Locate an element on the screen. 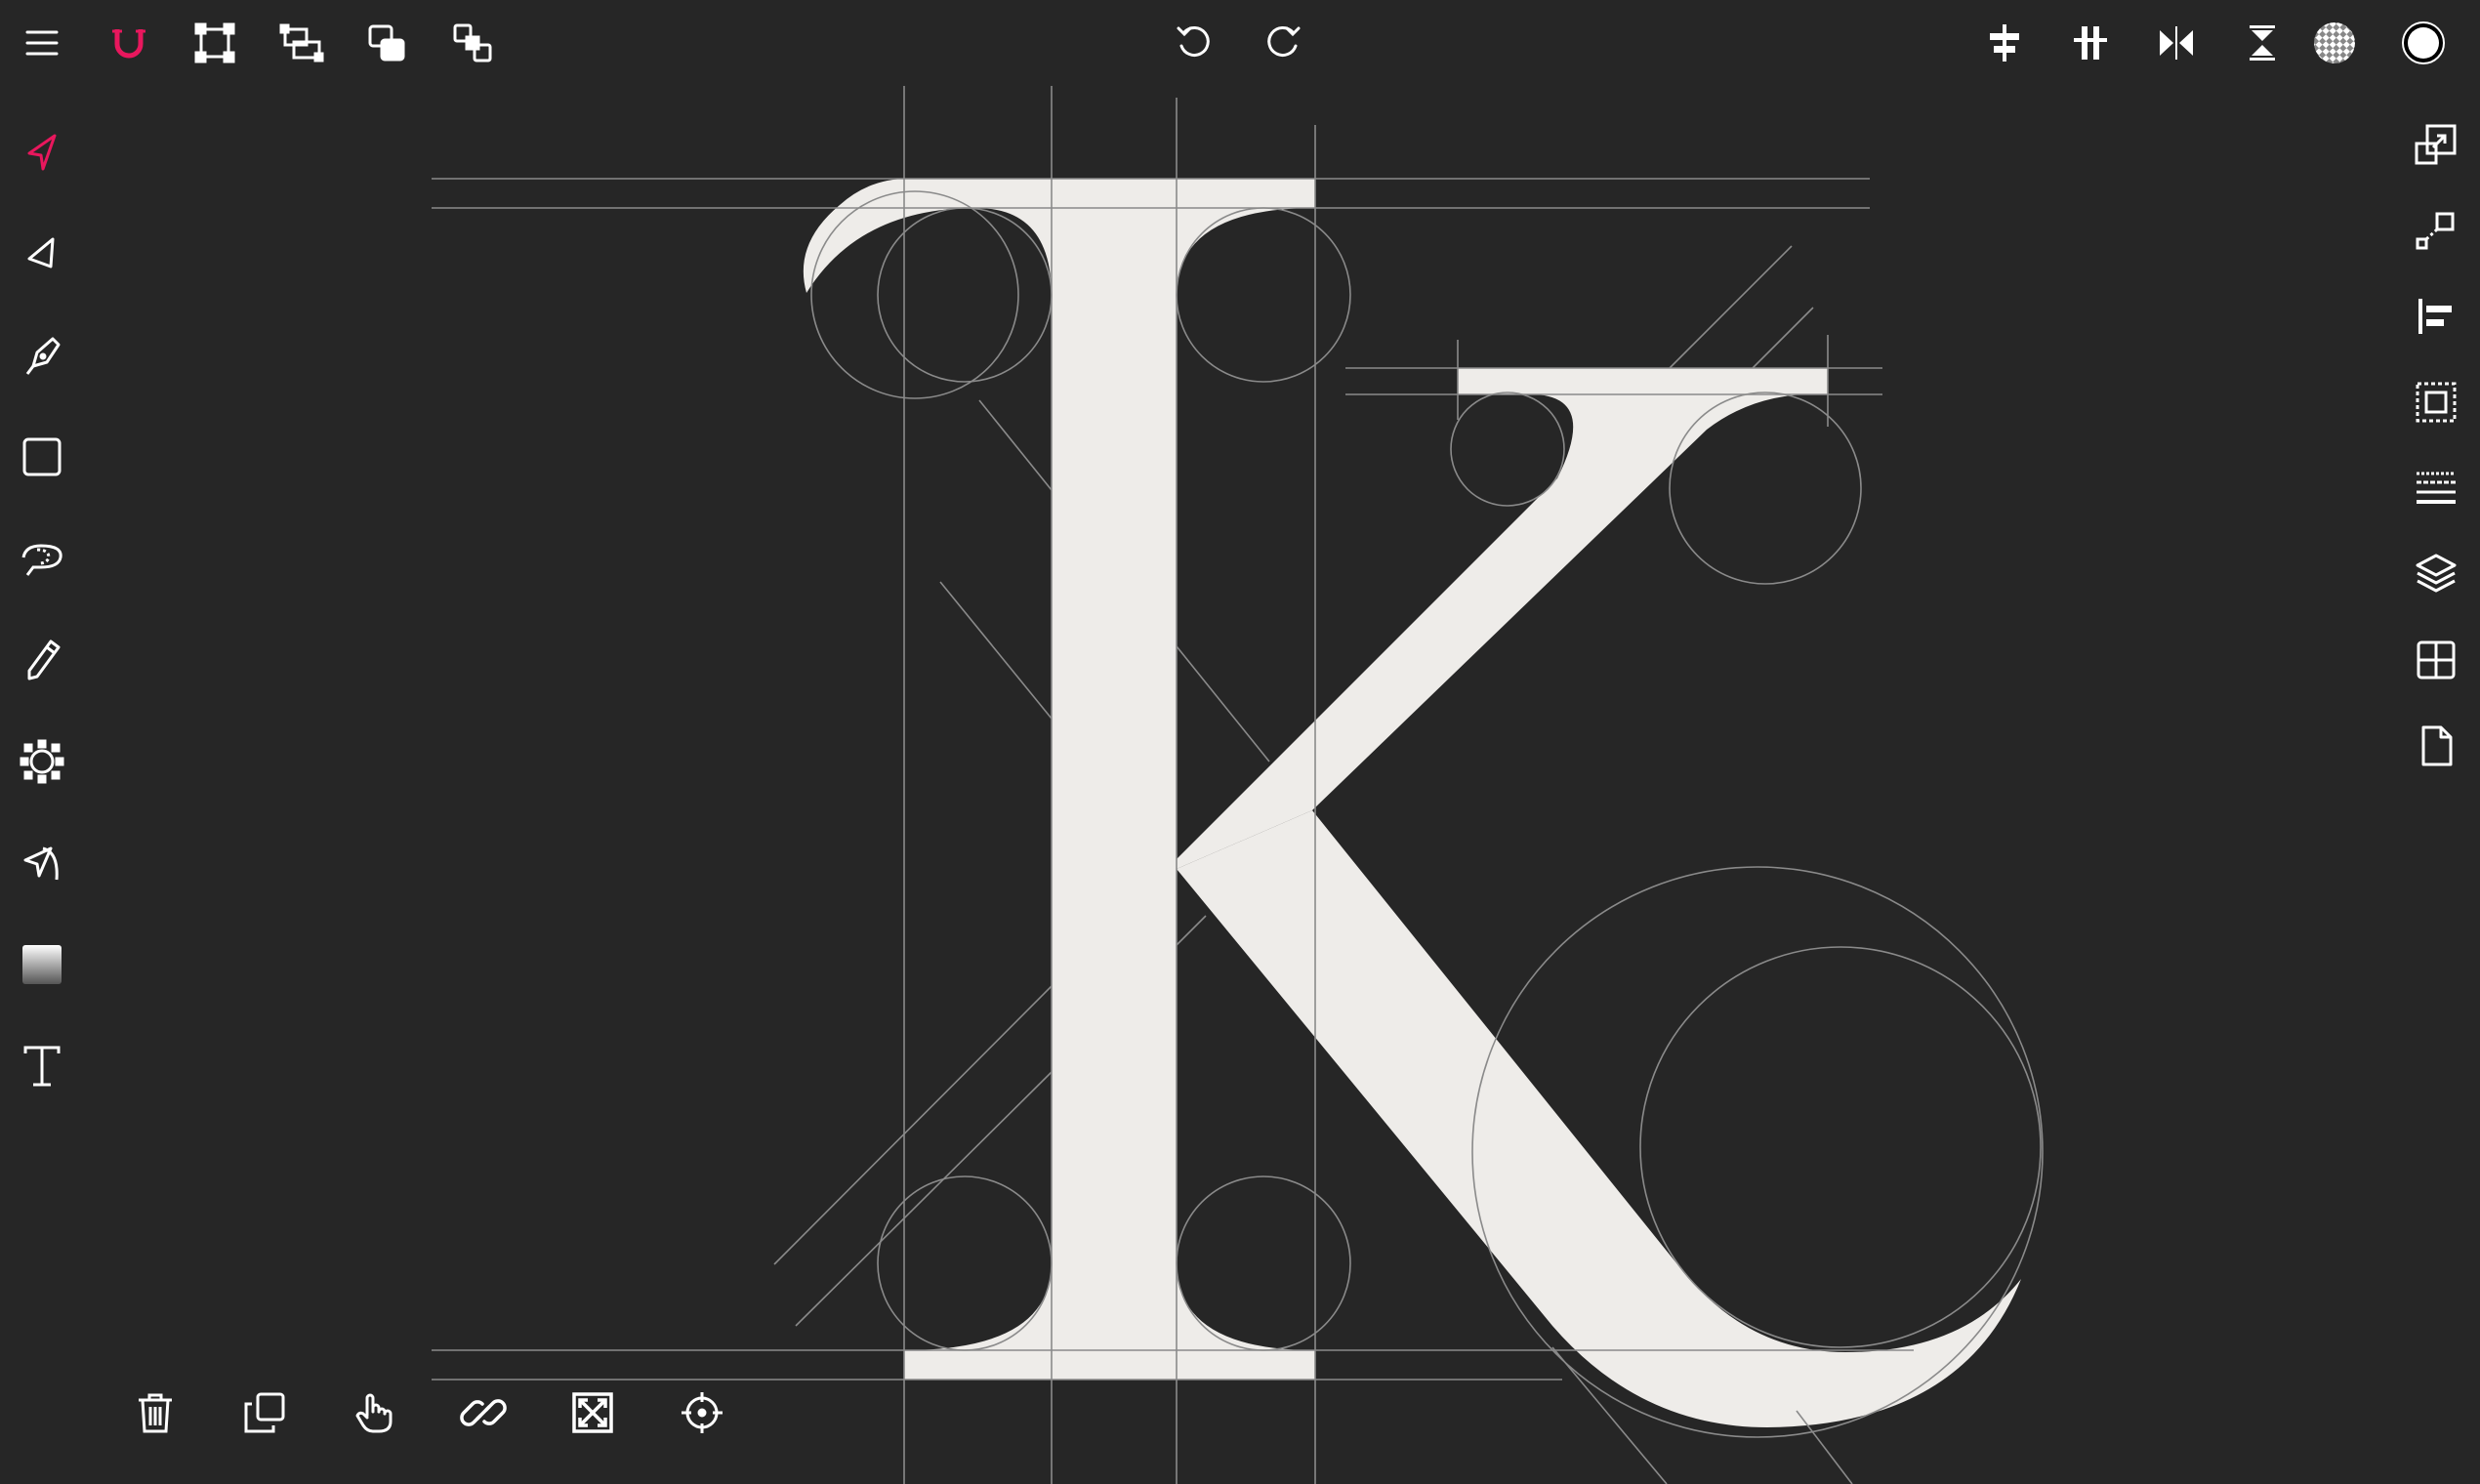 Image resolution: width=2480 pixels, height=1484 pixels. pencil-tool-button is located at coordinates (42, 660).